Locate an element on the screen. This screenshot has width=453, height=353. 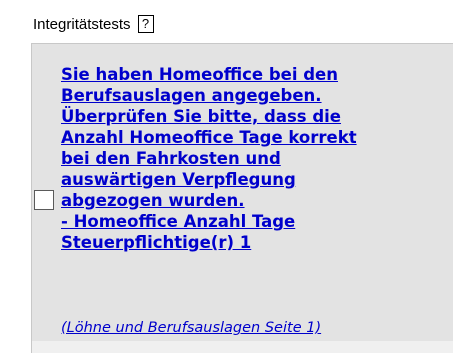
issue-message-line: Sie haben Homeoffice bei den is located at coordinates (199, 74).